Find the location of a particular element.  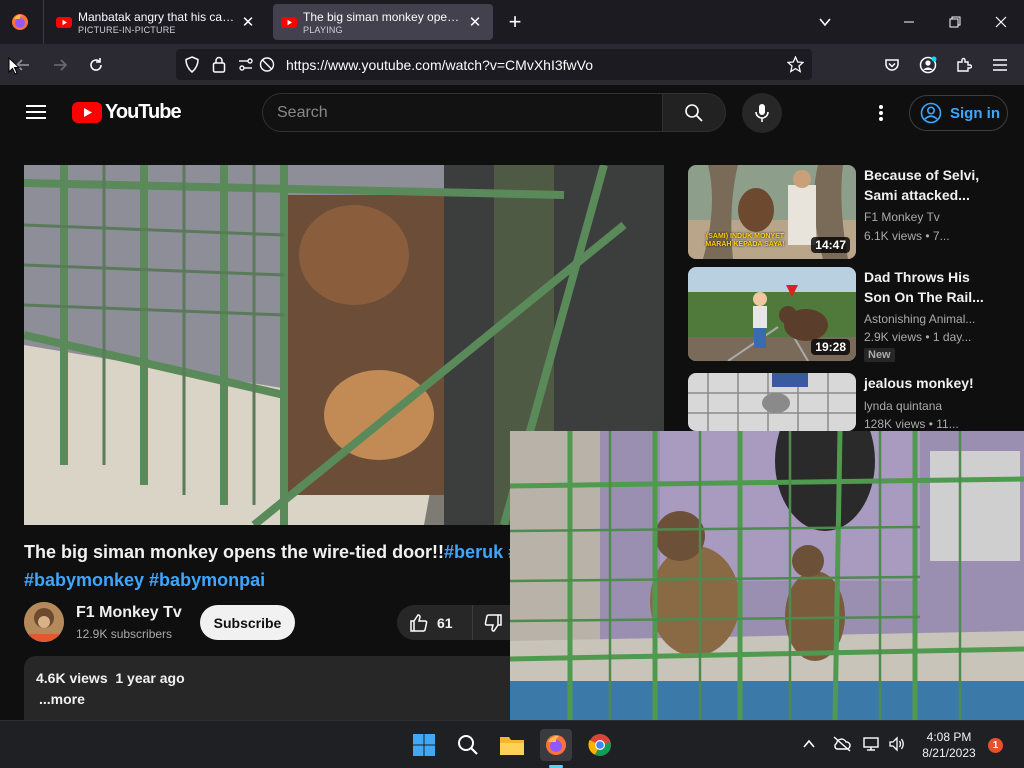

search-box is located at coordinates (462, 112).